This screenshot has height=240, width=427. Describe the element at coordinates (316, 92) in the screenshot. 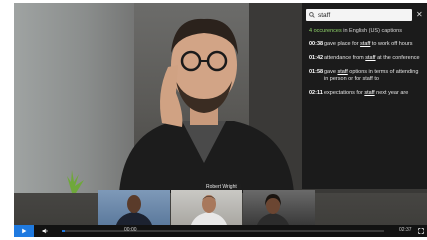

I see `result-timestamp: 02:11` at that location.